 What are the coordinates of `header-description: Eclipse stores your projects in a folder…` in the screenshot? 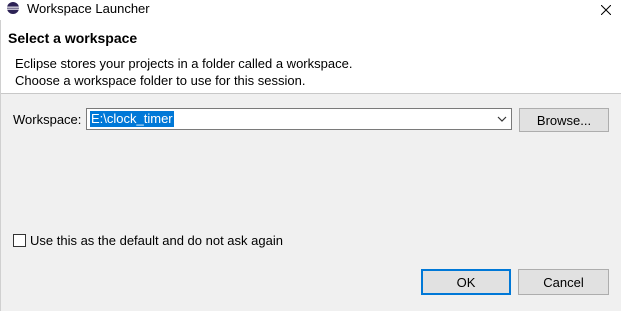 It's located at (183, 72).